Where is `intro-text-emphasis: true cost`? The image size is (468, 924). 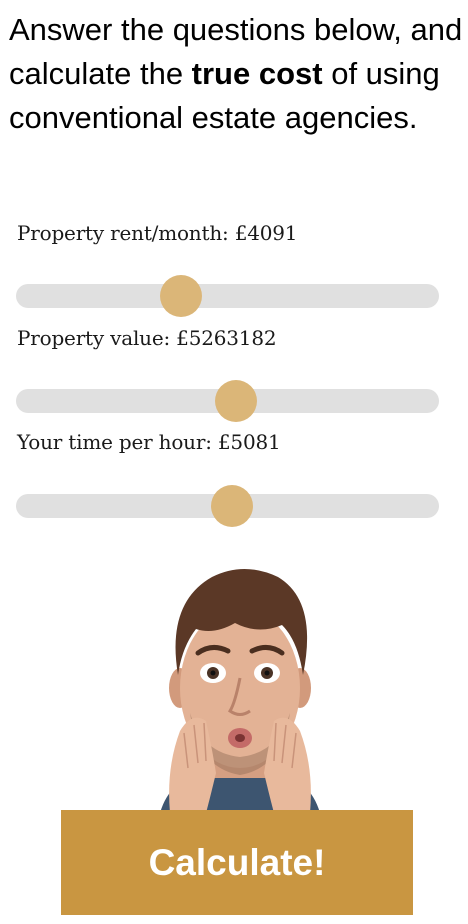 intro-text-emphasis: true cost is located at coordinates (257, 73).